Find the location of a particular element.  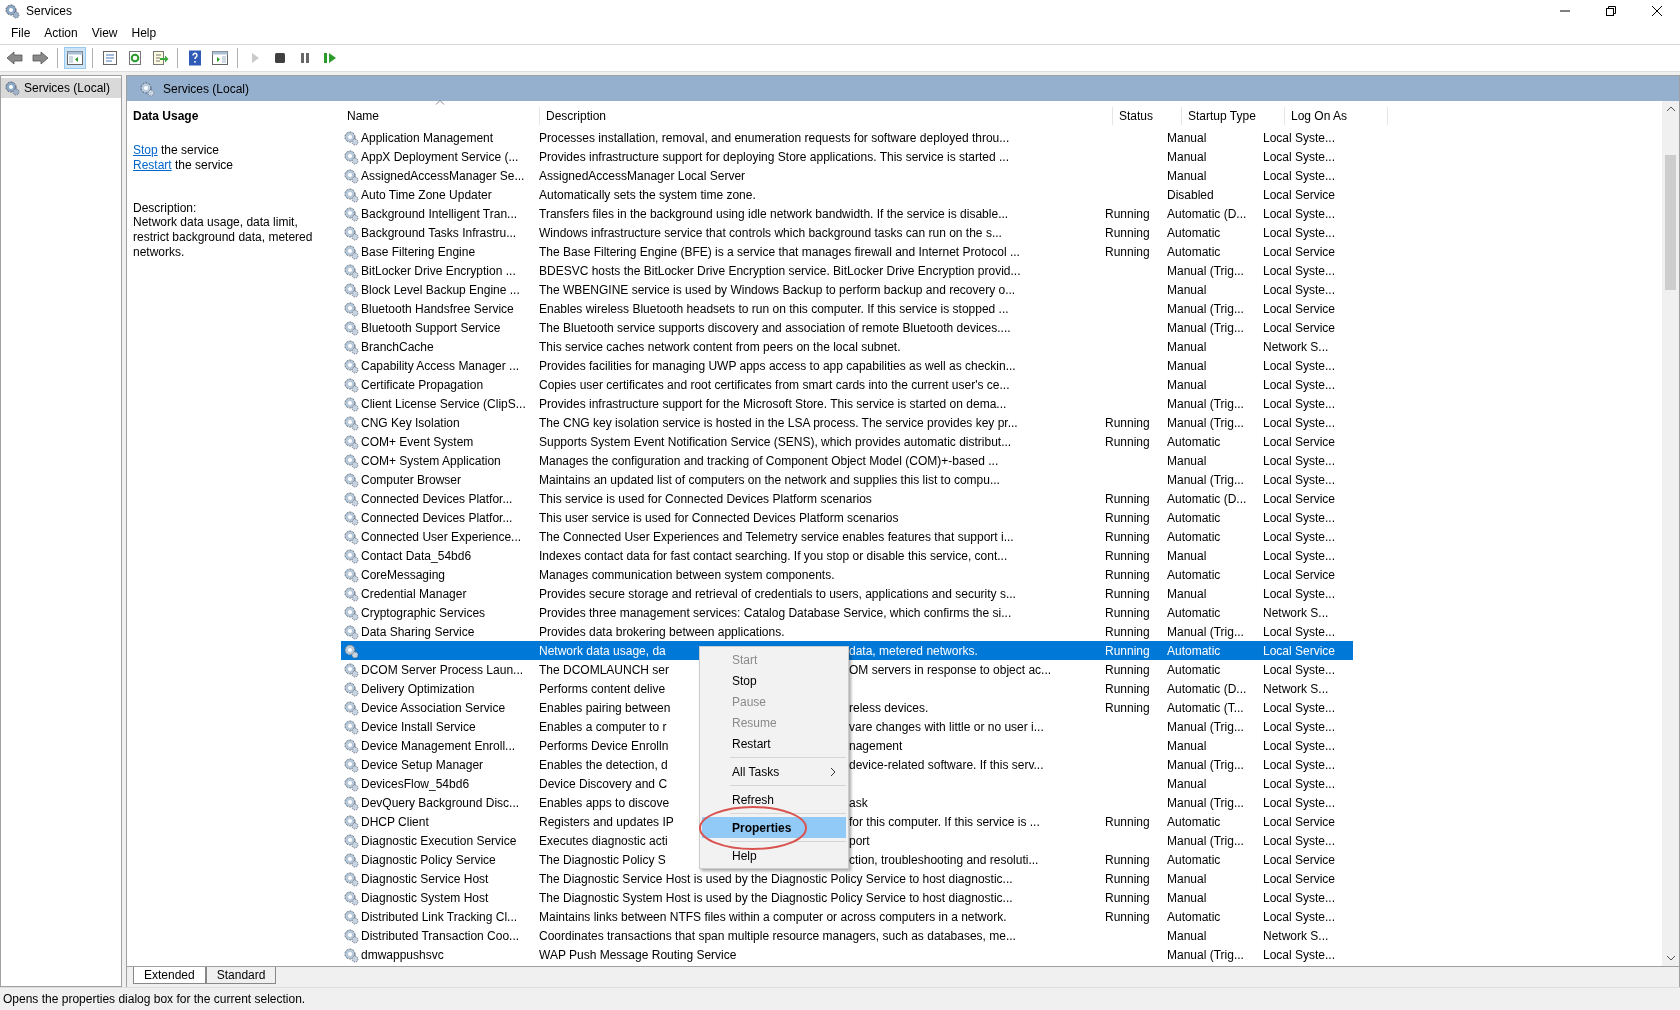

description-label: Description: is located at coordinates (165, 208).